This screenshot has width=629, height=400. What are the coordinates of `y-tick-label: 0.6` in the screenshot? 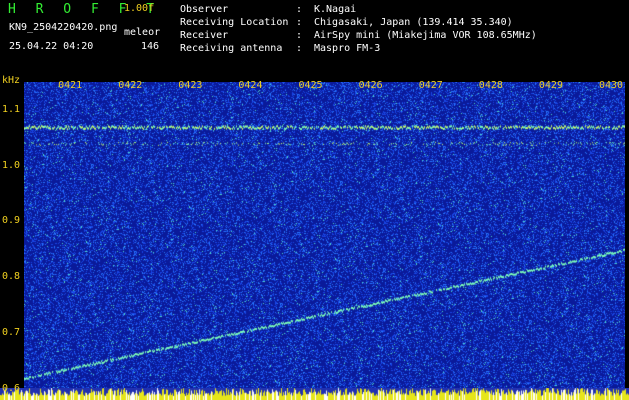 It's located at (11, 388).